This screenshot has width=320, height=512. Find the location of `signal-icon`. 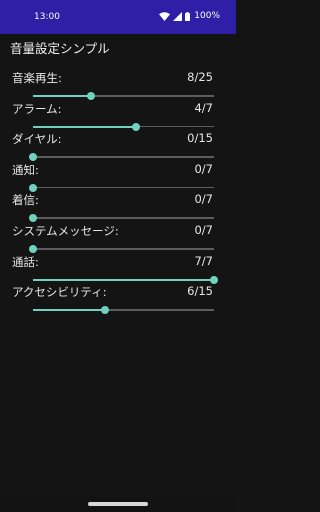

signal-icon is located at coordinates (178, 16).